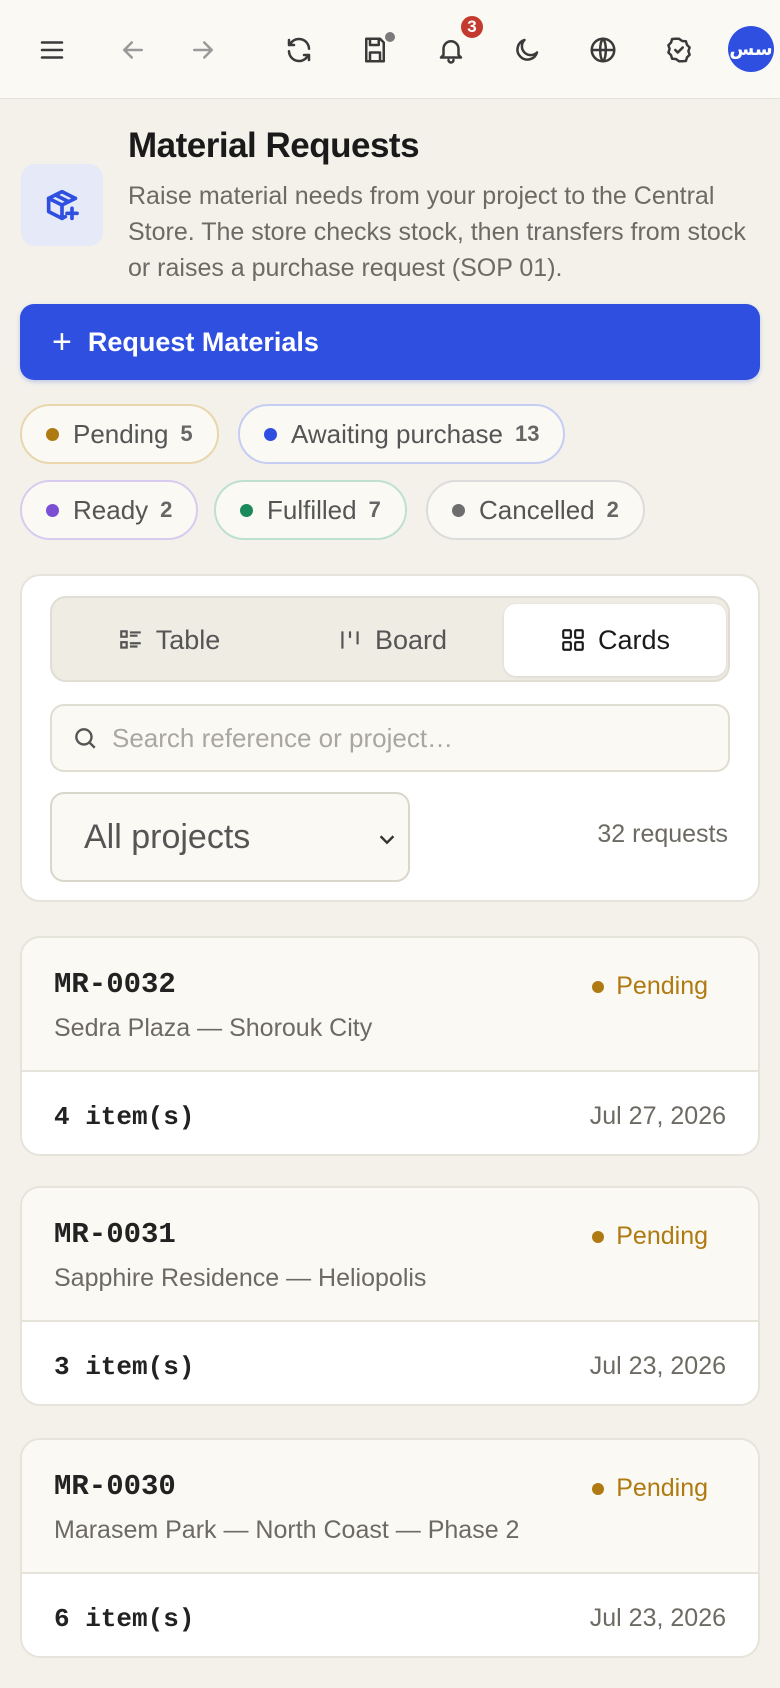 This screenshot has height=1688, width=780. I want to click on notification-count-badge: 3, so click(472, 27).